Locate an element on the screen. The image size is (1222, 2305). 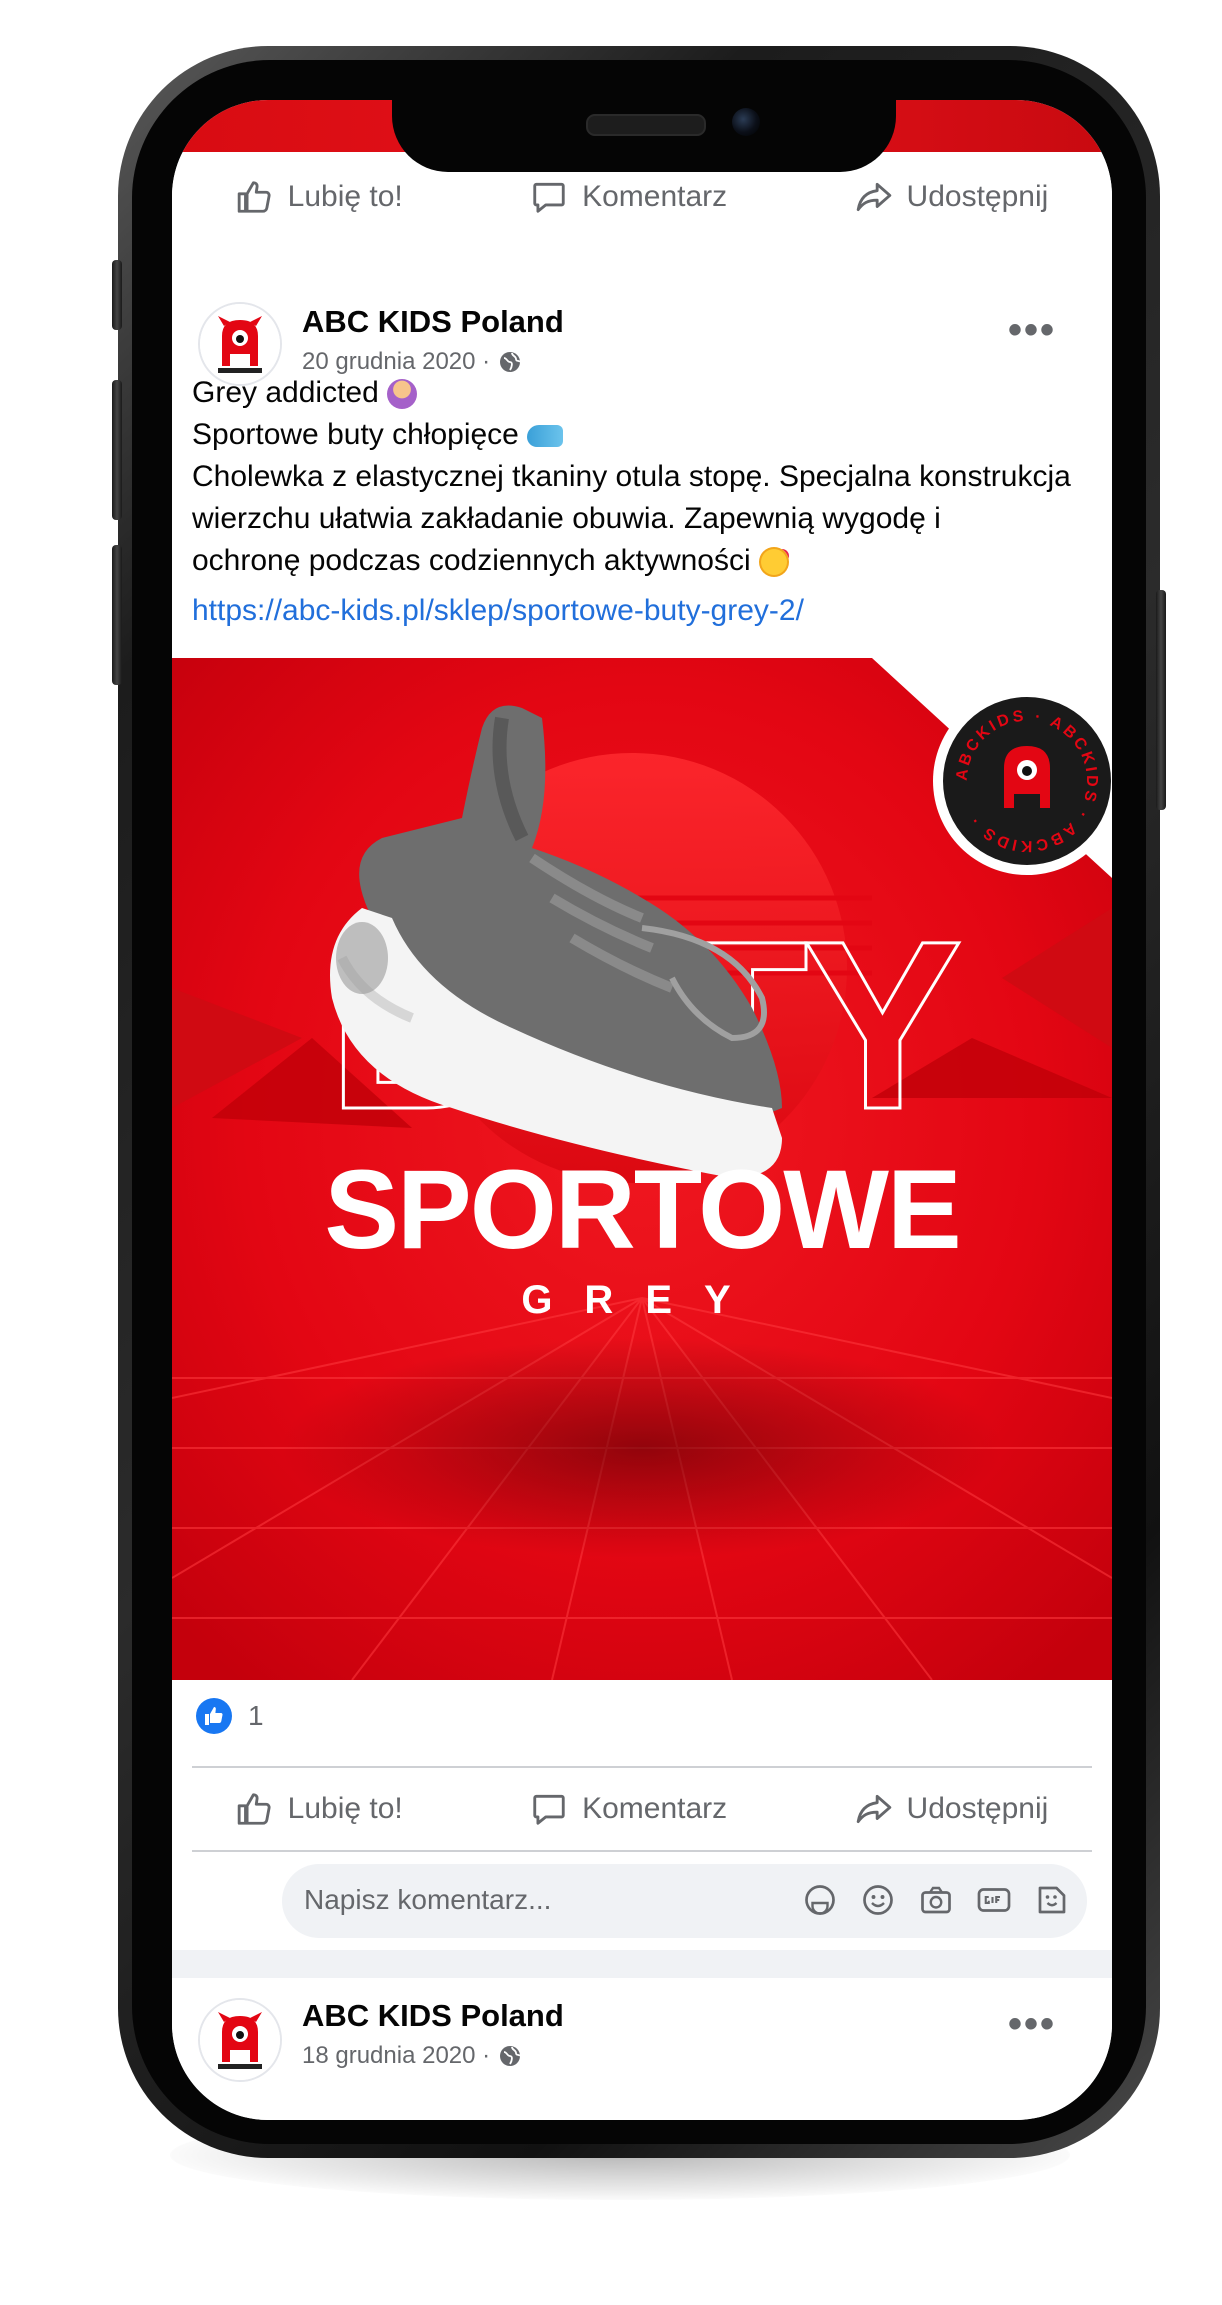
next-post-date: 18 grudnia 2020 · is located at coordinates (396, 2056).